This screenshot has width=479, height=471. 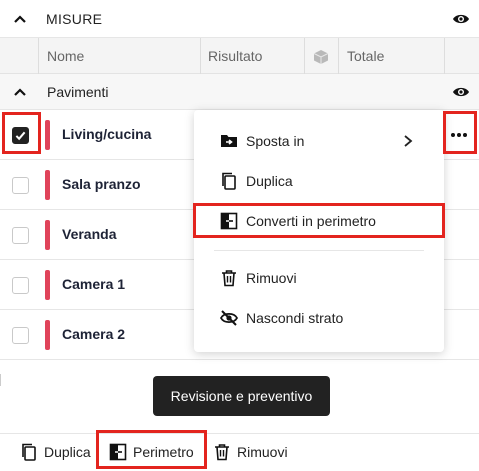 I want to click on row-label: Camera 2, so click(x=94, y=334).